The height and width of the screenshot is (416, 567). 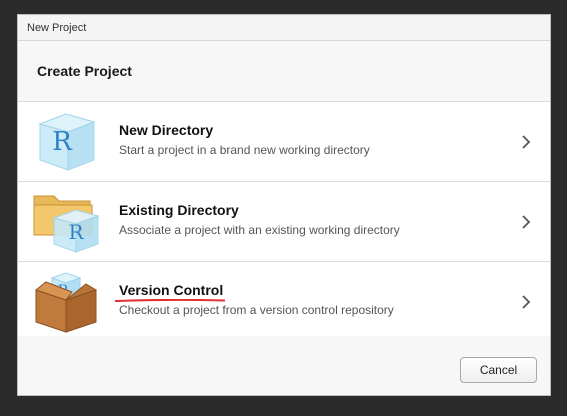 What do you see at coordinates (170, 300) in the screenshot?
I see `annotation-underline` at bounding box center [170, 300].